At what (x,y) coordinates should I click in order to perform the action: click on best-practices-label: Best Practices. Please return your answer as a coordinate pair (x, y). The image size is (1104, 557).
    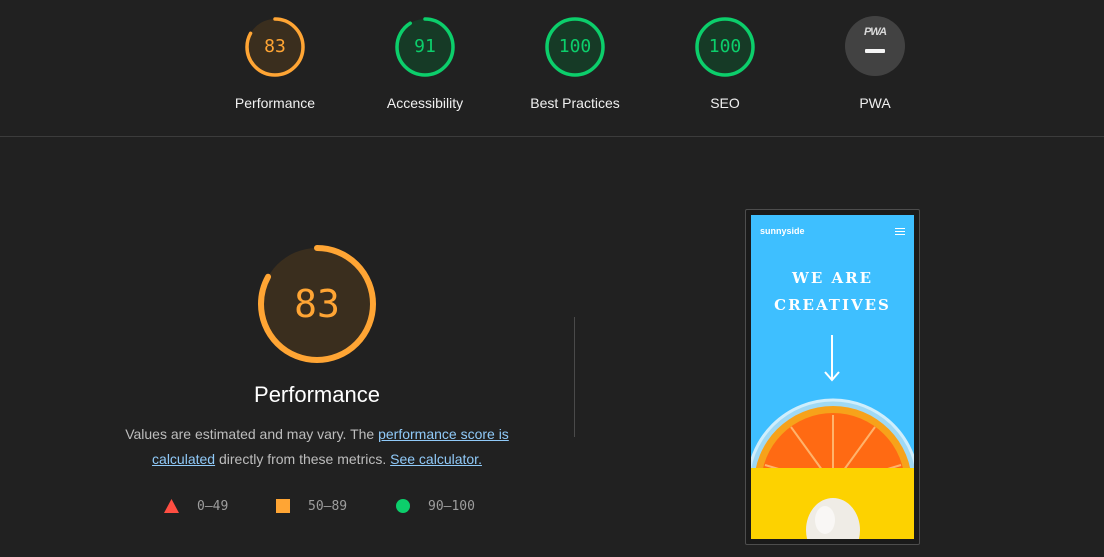
    Looking at the image, I should click on (575, 103).